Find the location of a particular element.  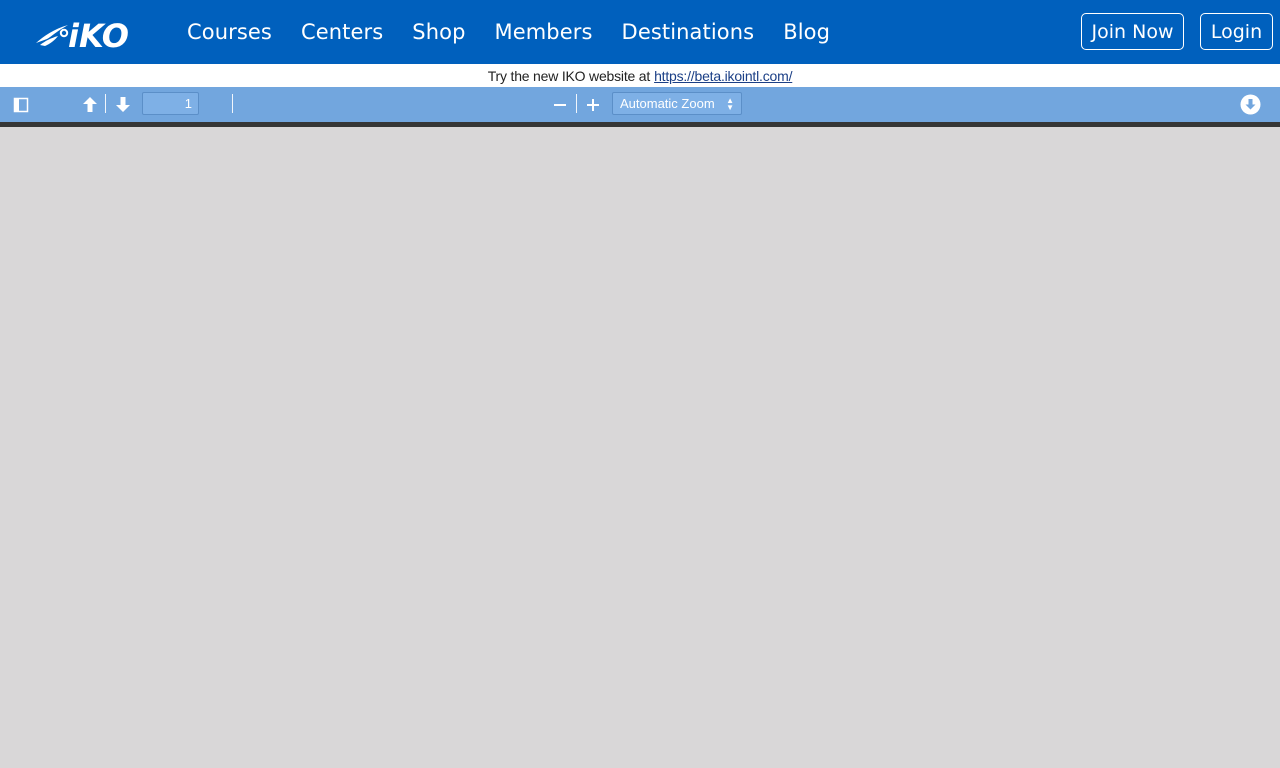

download-icon is located at coordinates (1250, 104).